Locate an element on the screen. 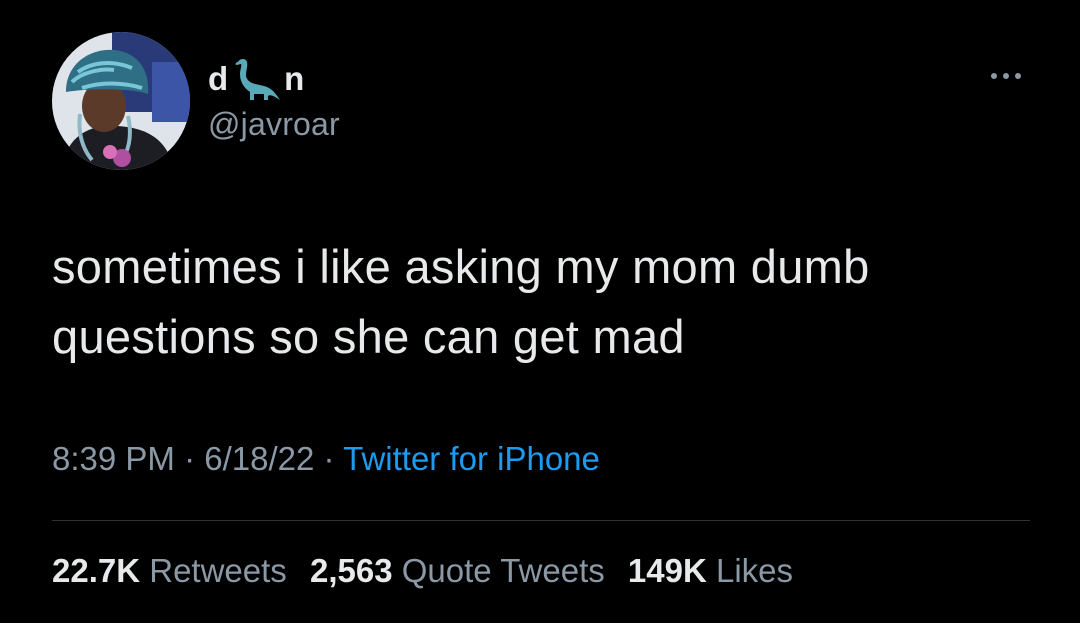 The width and height of the screenshot is (1080, 623). more-options-button is located at coordinates (1006, 76).